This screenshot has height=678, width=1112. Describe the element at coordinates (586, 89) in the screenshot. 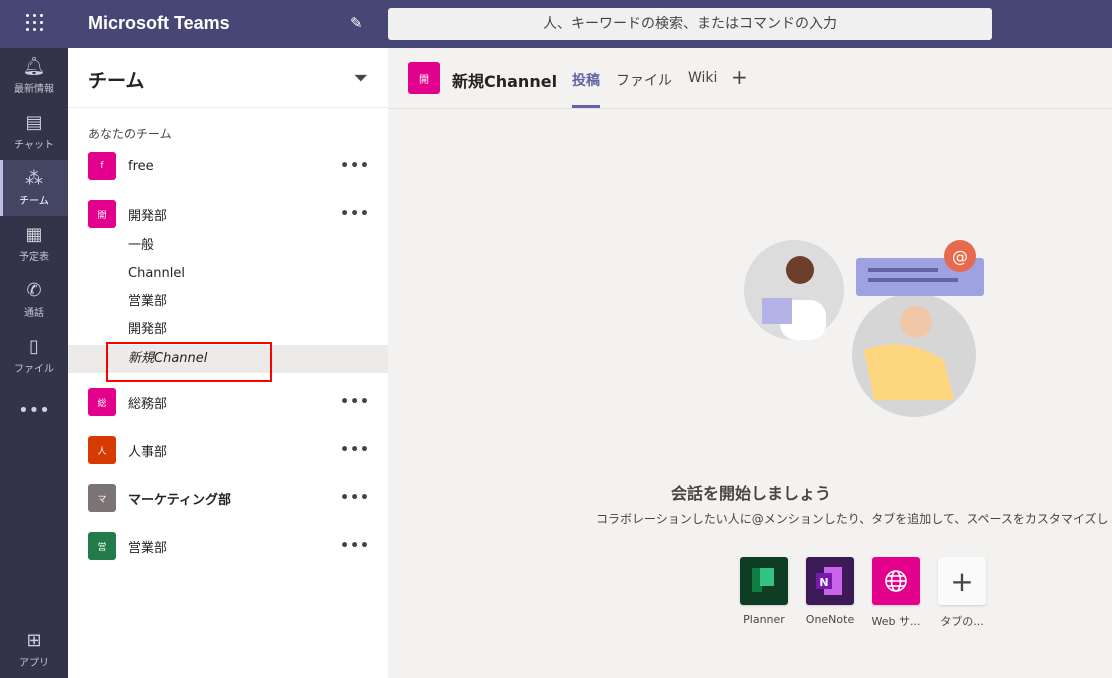

I see `tab-posts: 投稿` at that location.